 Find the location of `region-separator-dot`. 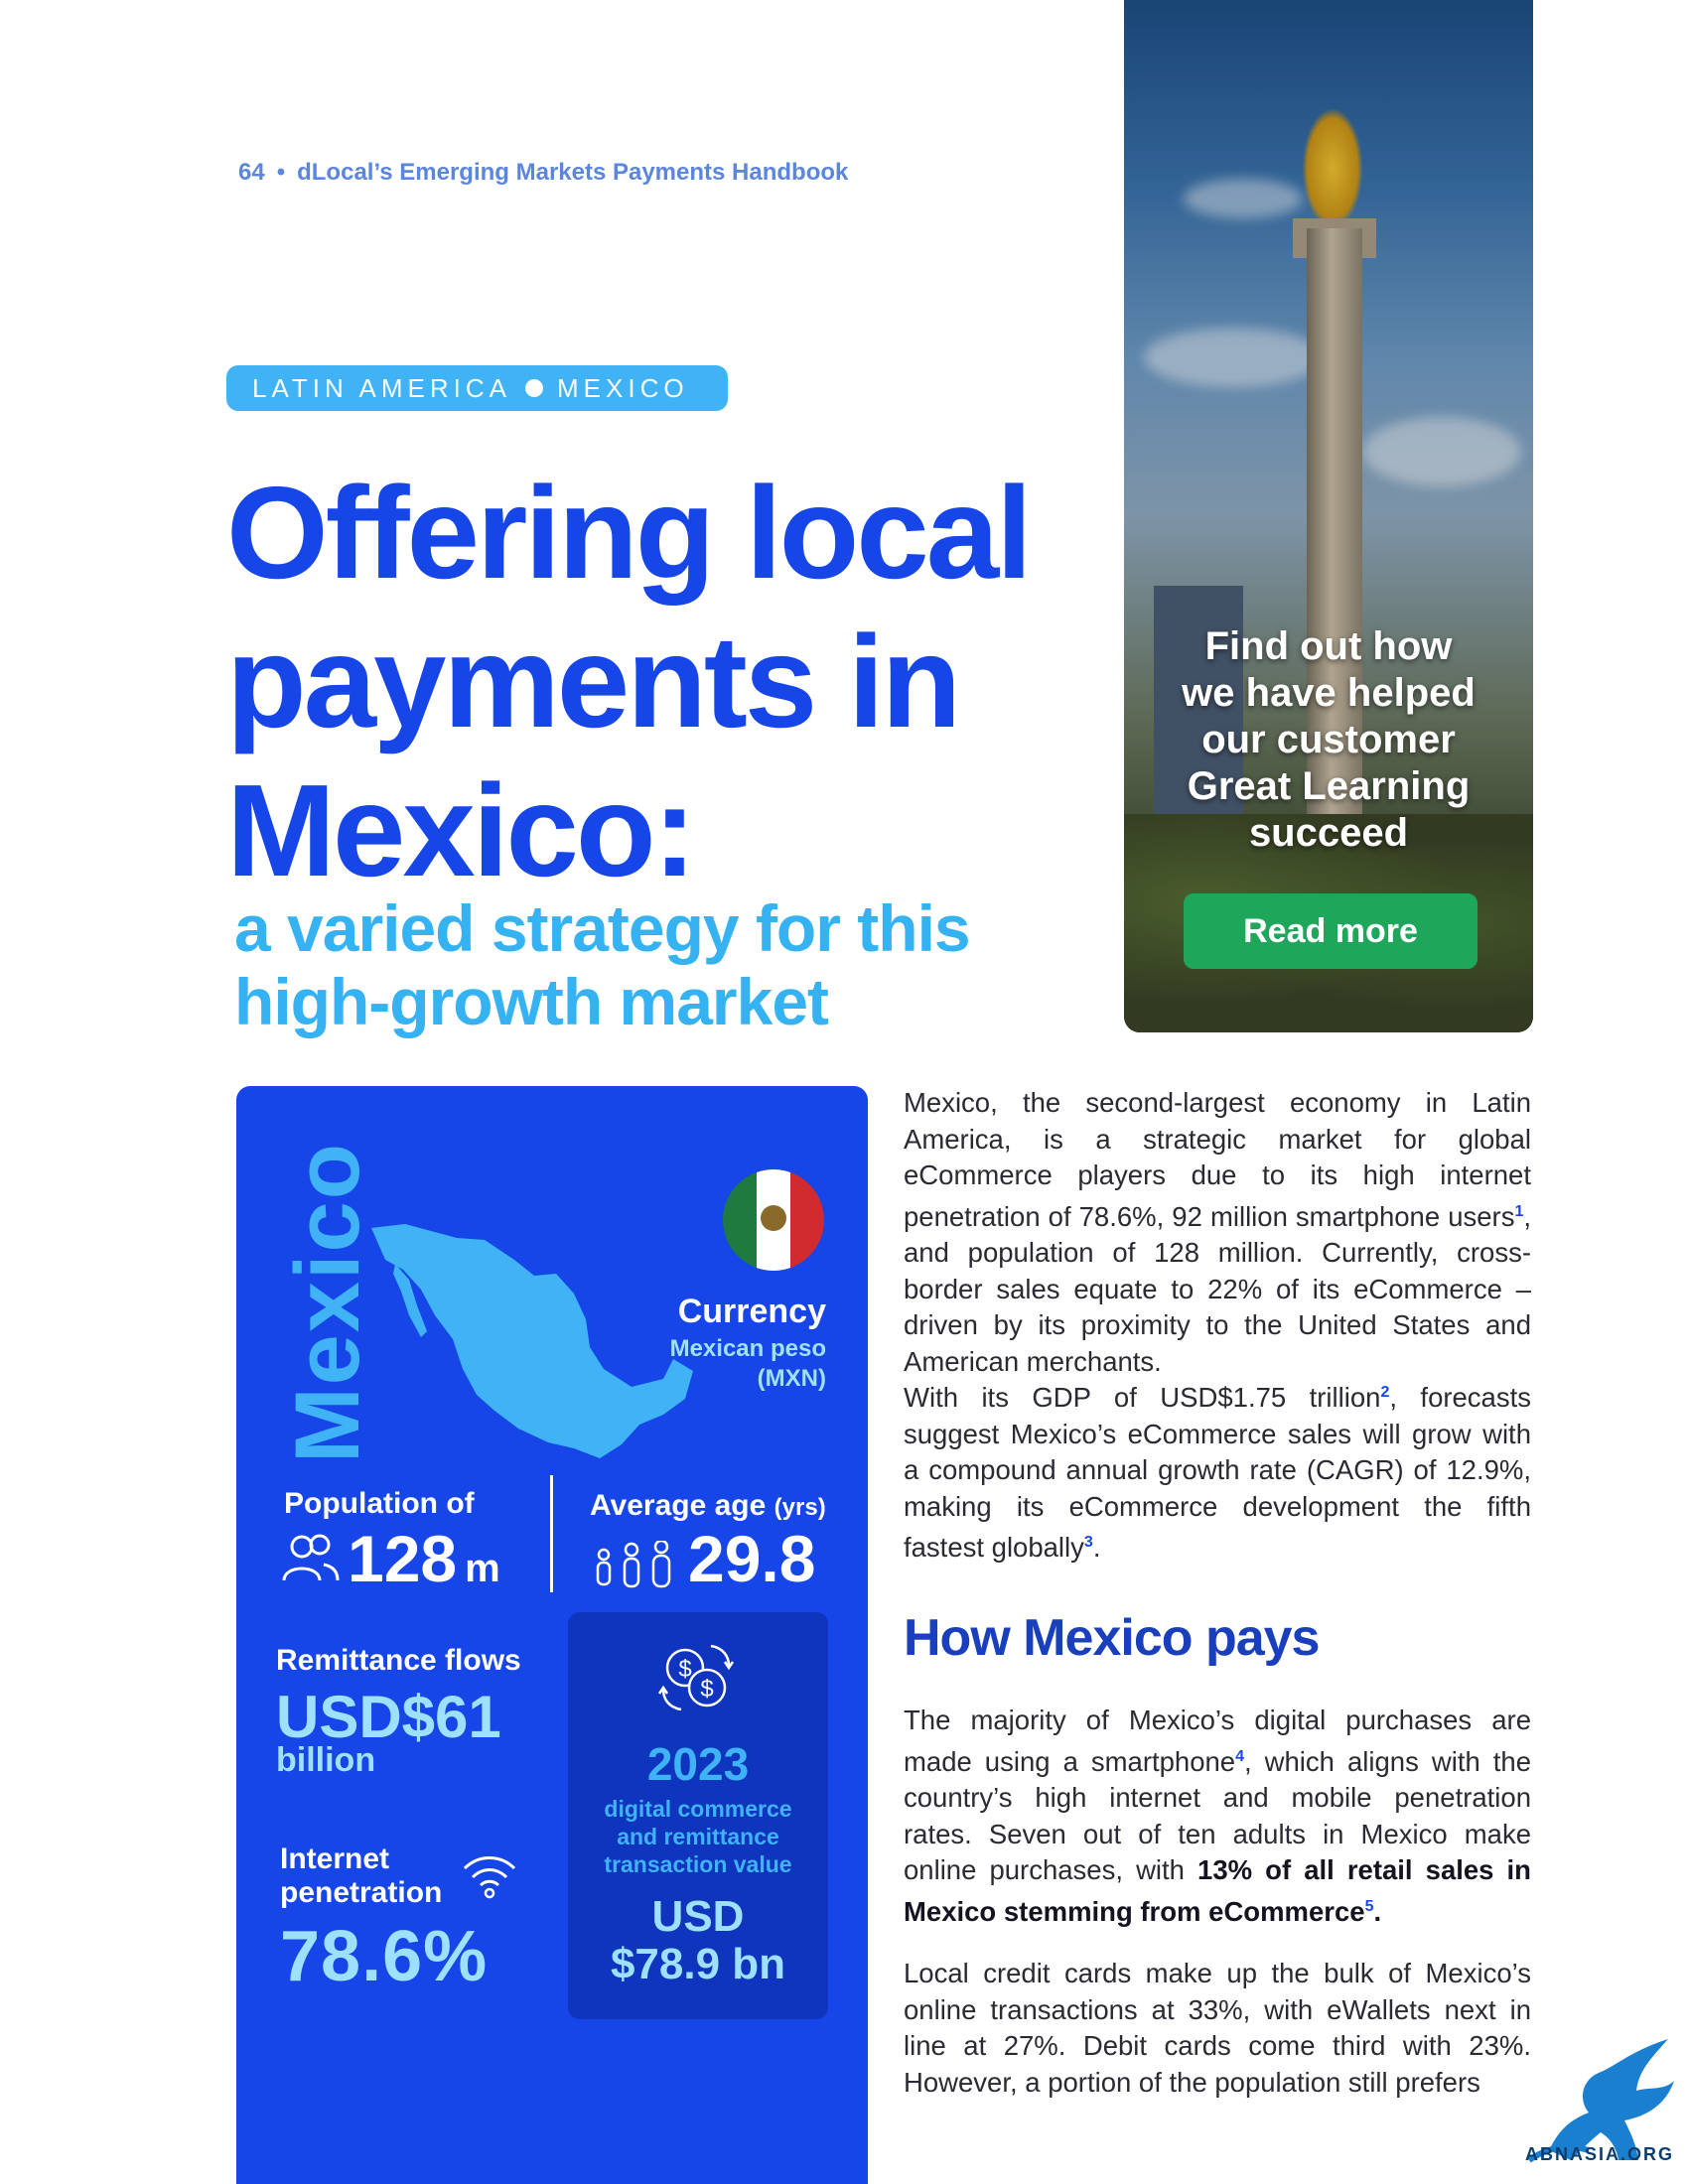

region-separator-dot is located at coordinates (534, 388).